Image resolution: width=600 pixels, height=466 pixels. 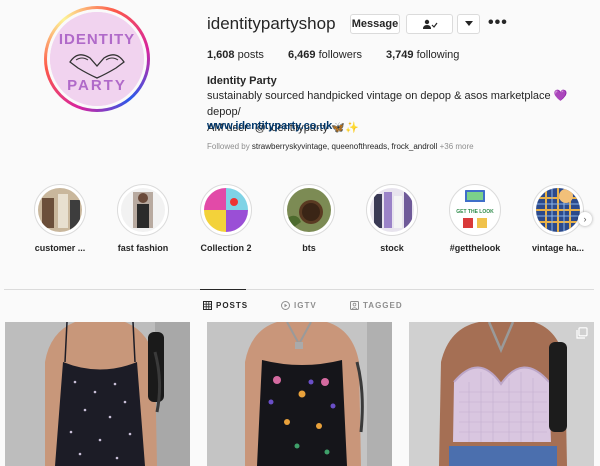 I want to click on highlight-label: #getthelook, so click(x=475, y=248).